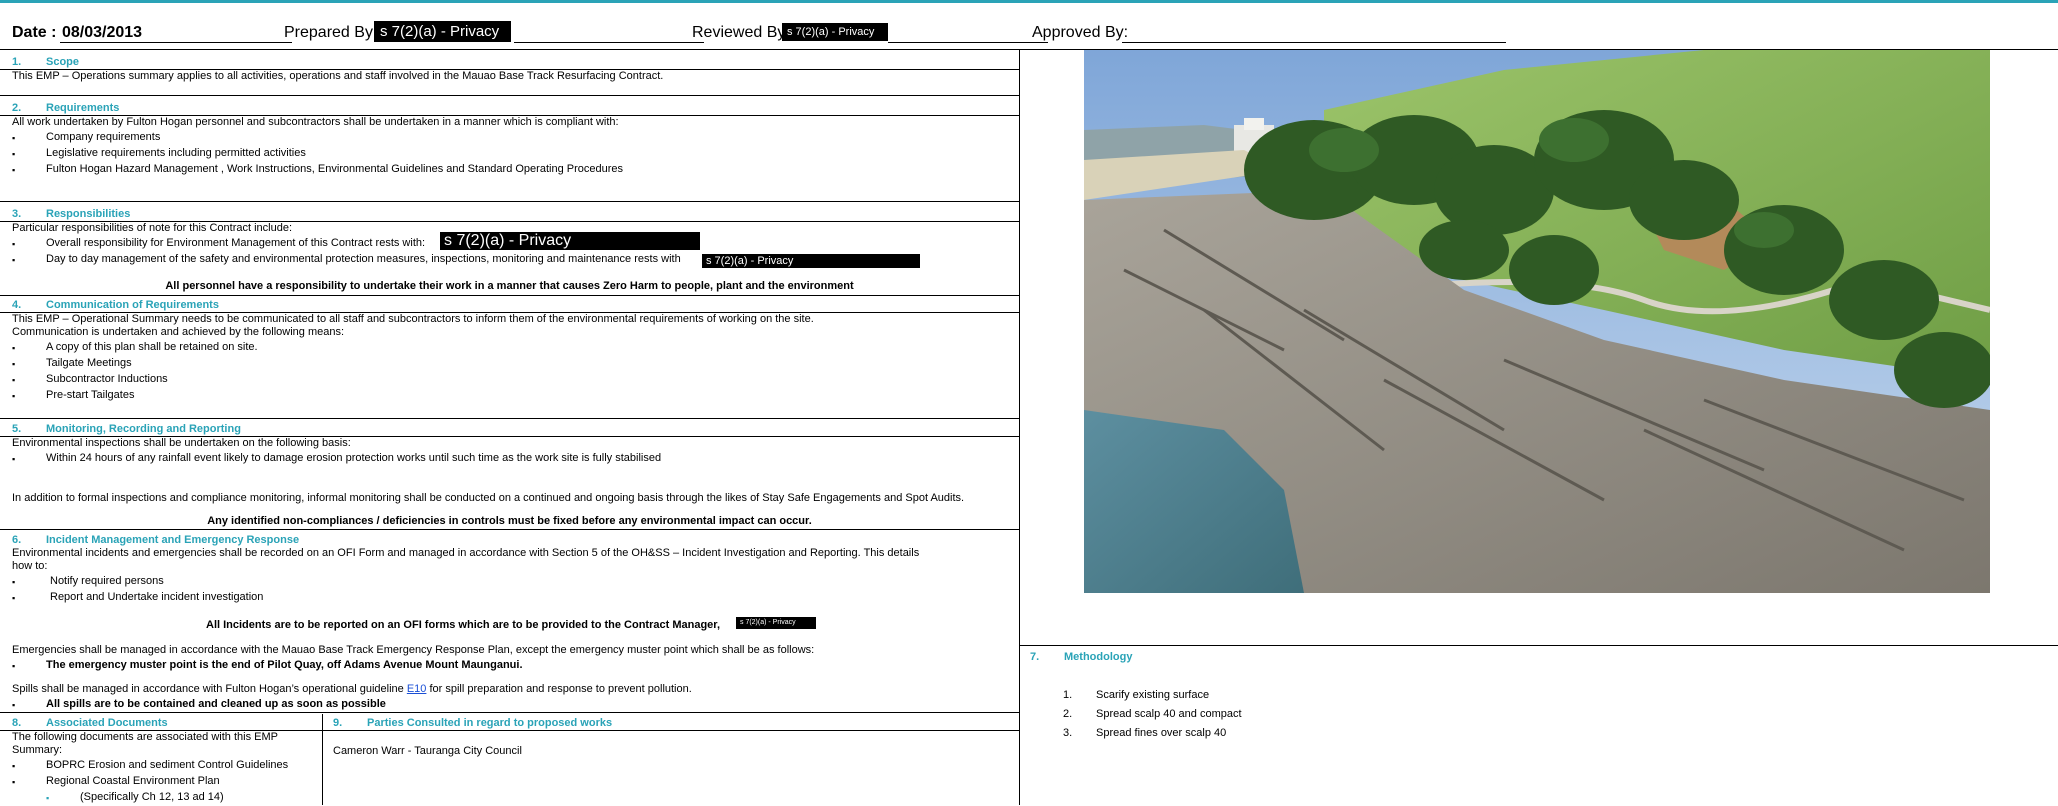 The height and width of the screenshot is (806, 2058). I want to click on consulted-text: Cameron Warr - Tauranga City Council, so click(427, 751).